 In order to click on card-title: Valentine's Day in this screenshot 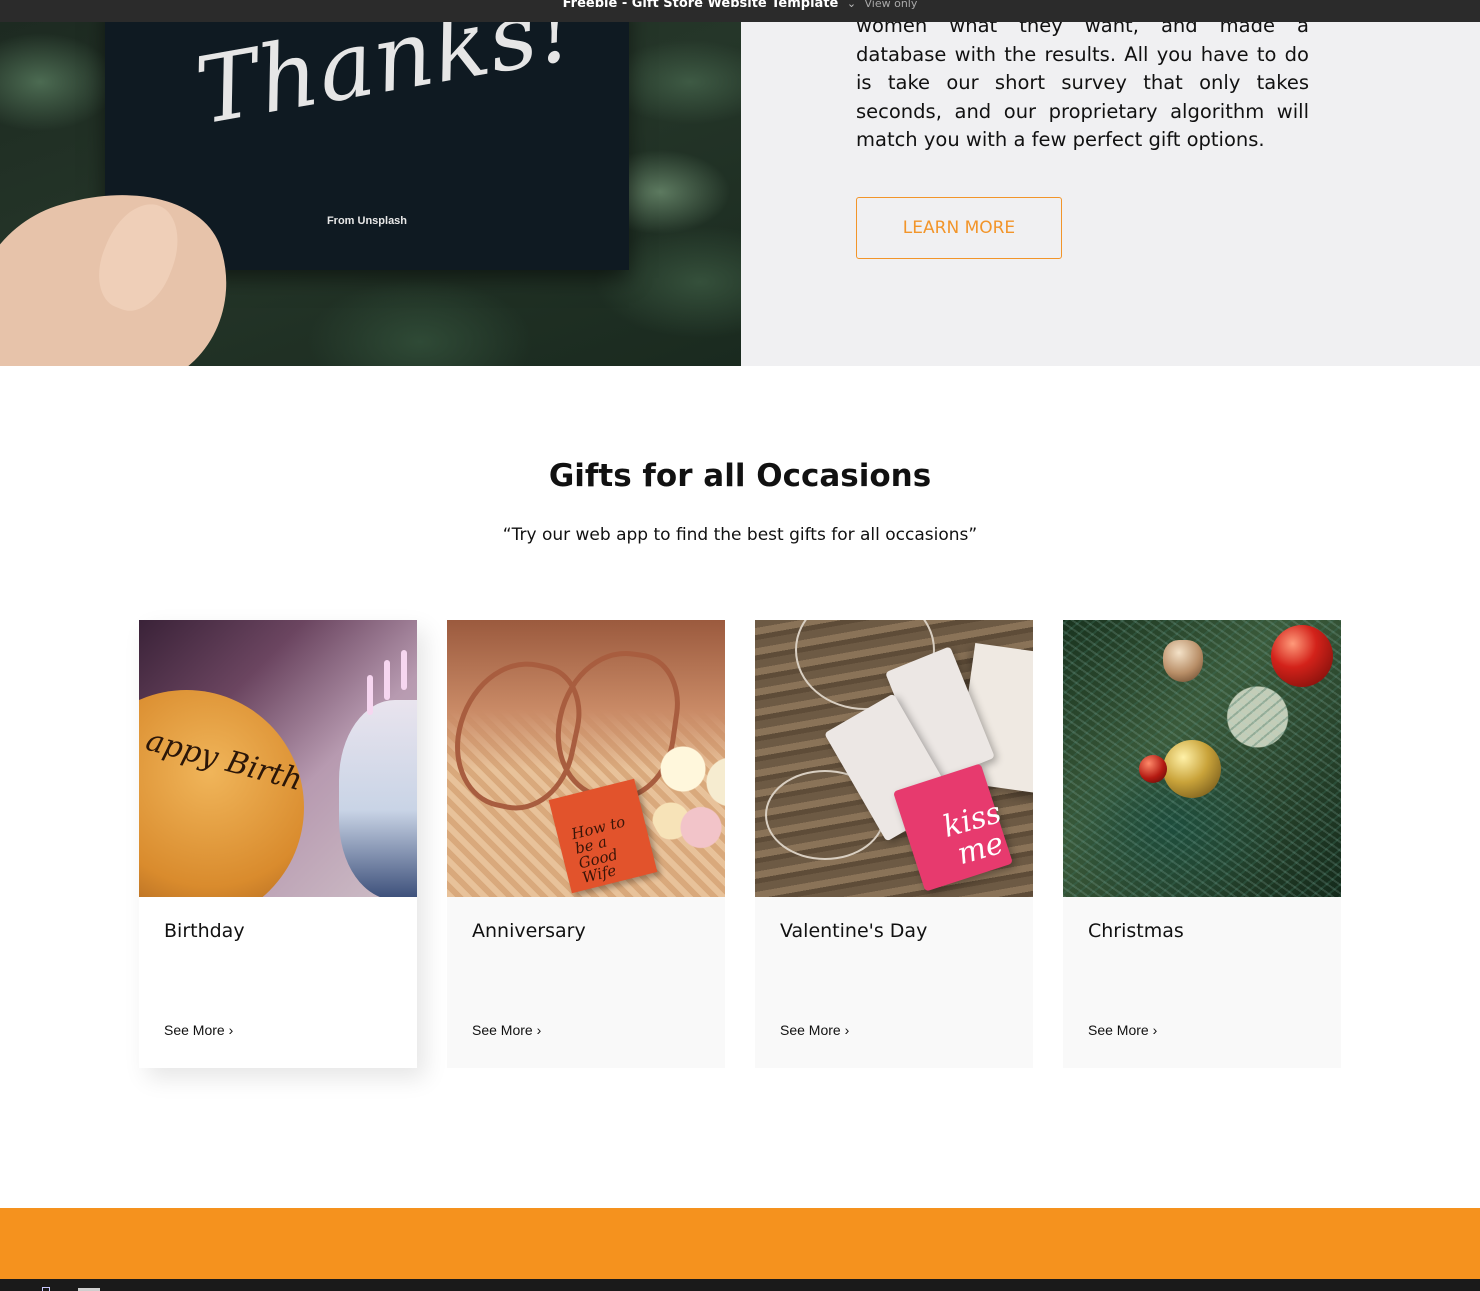, I will do `click(854, 931)`.